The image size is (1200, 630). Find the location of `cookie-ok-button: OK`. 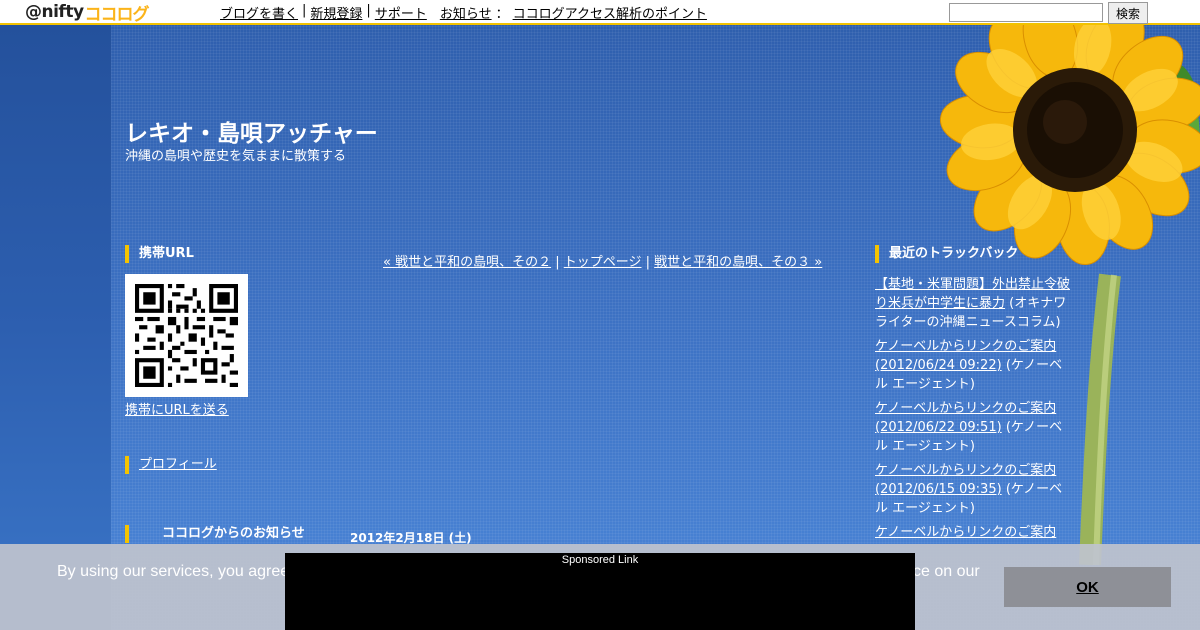

cookie-ok-button: OK is located at coordinates (1087, 587).